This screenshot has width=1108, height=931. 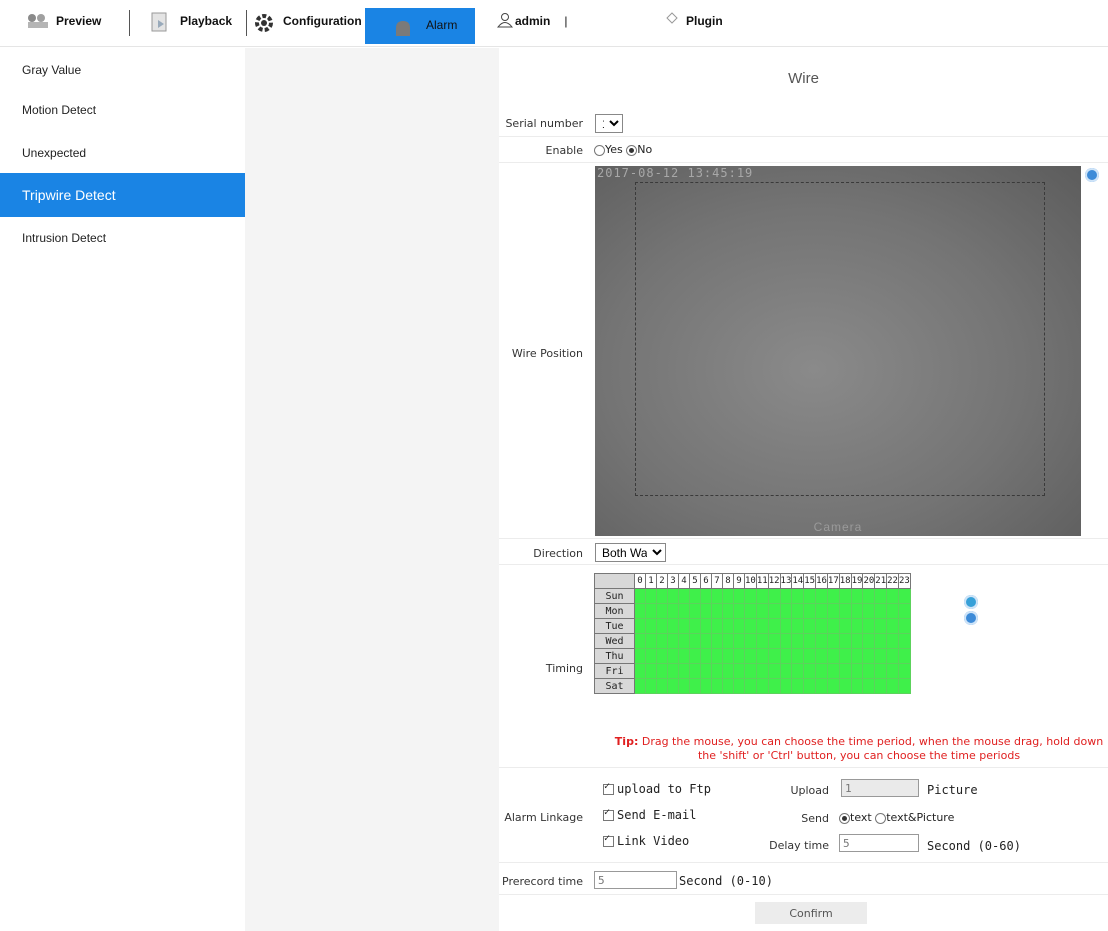 I want to click on globe-icon, so click(x=971, y=602).